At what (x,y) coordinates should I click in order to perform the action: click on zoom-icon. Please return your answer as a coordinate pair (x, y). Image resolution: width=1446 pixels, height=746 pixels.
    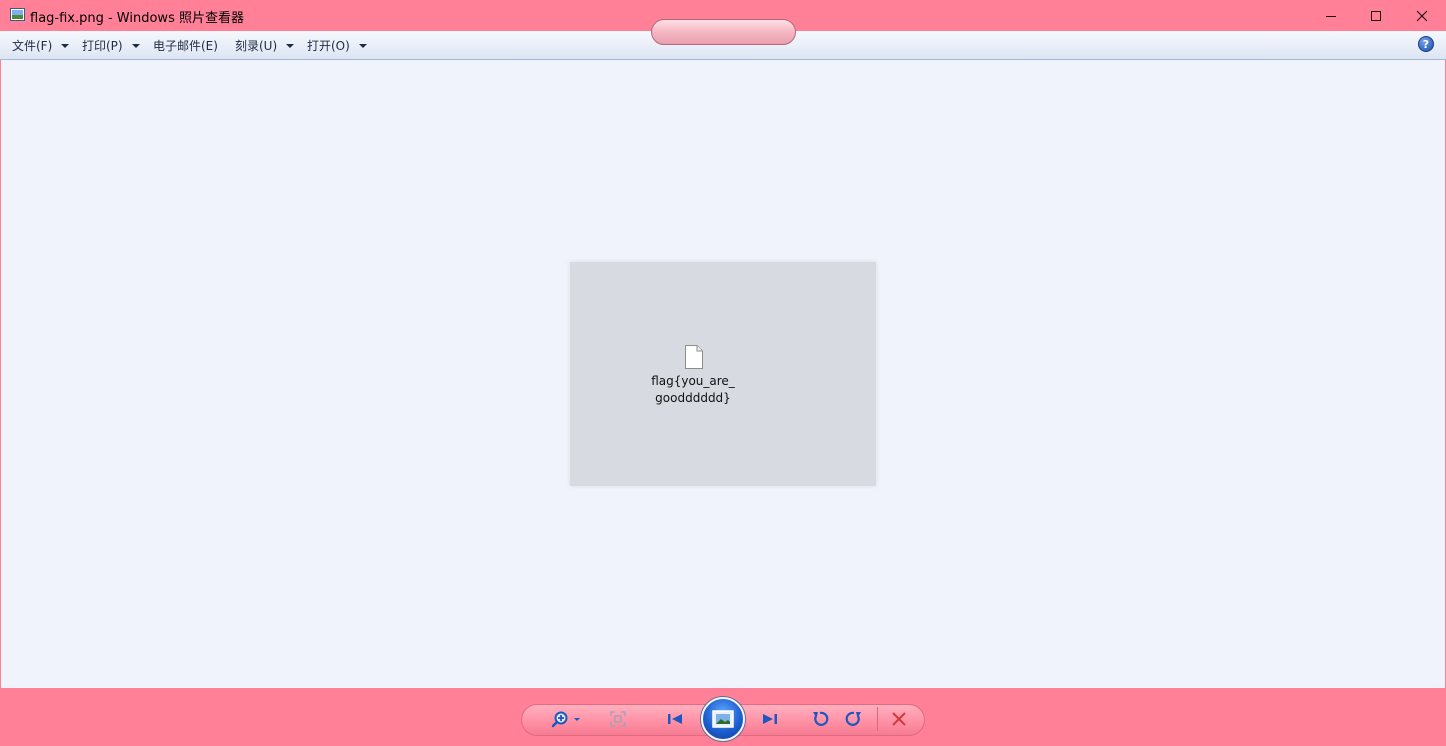
    Looking at the image, I should click on (565, 719).